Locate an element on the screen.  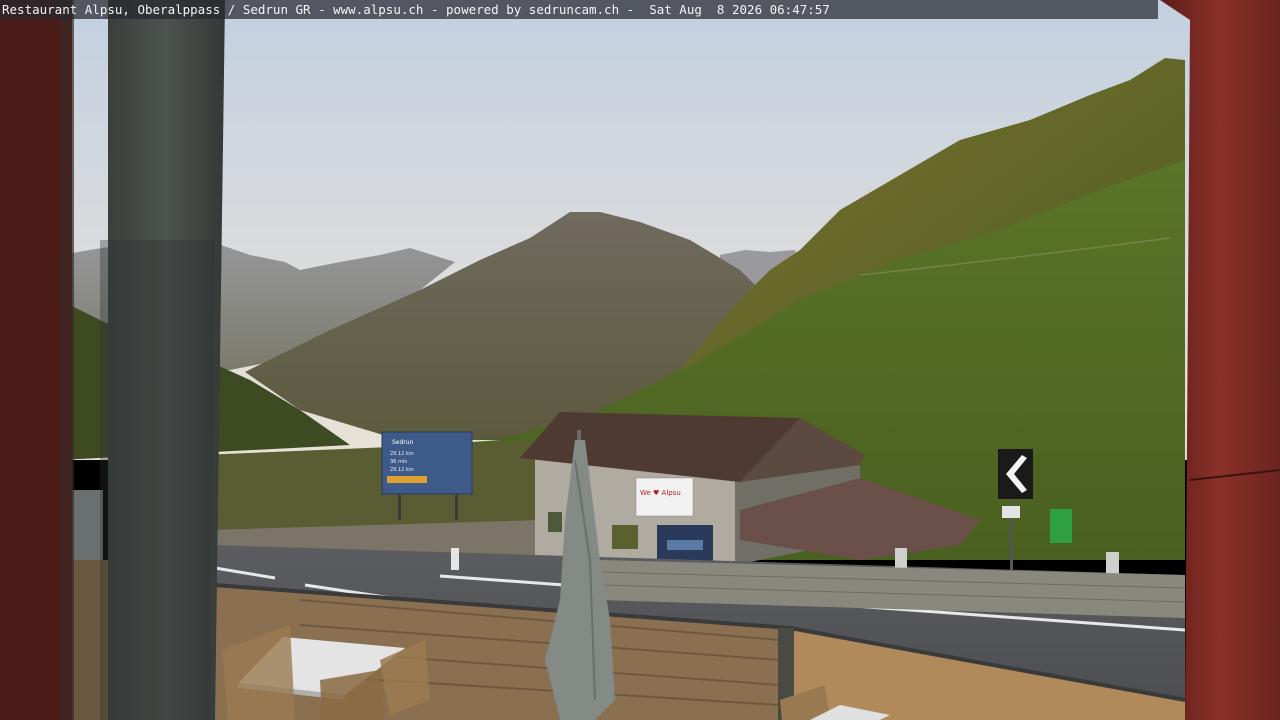
hut-sign-board is located at coordinates (664, 497).